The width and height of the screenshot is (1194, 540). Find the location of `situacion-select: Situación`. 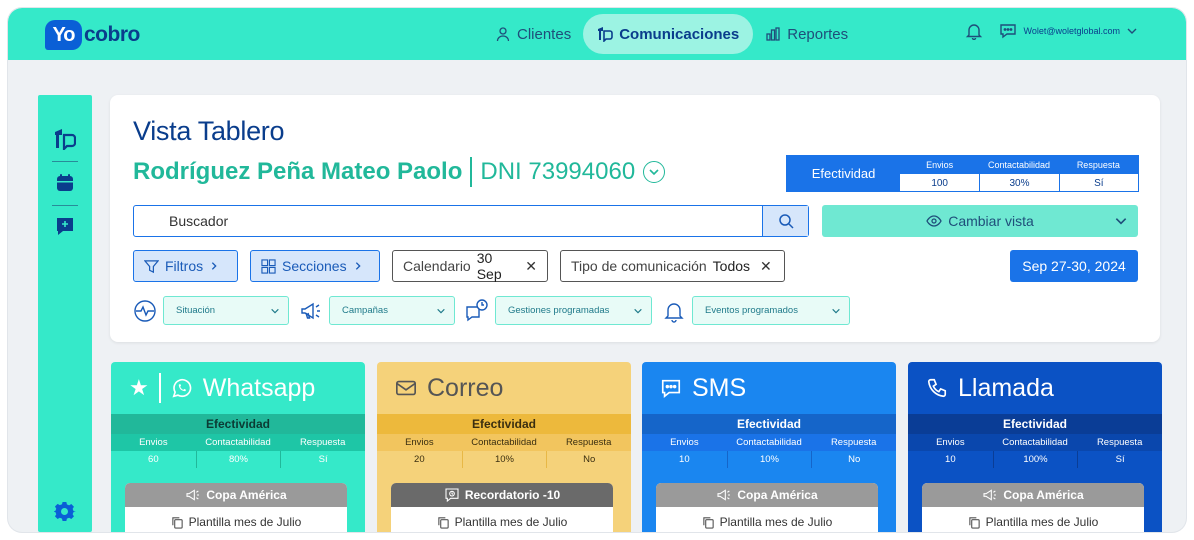

situacion-select: Situación is located at coordinates (226, 310).